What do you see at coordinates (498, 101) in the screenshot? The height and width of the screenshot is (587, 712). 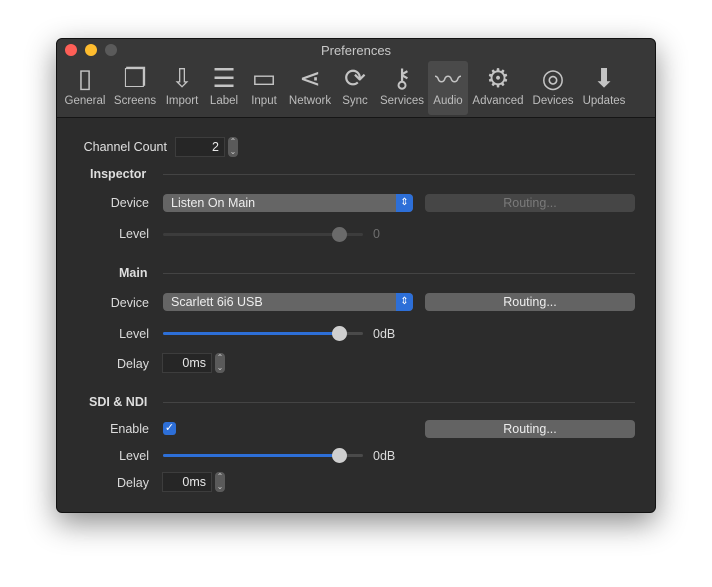 I see `toolbar-item-label: Advanced` at bounding box center [498, 101].